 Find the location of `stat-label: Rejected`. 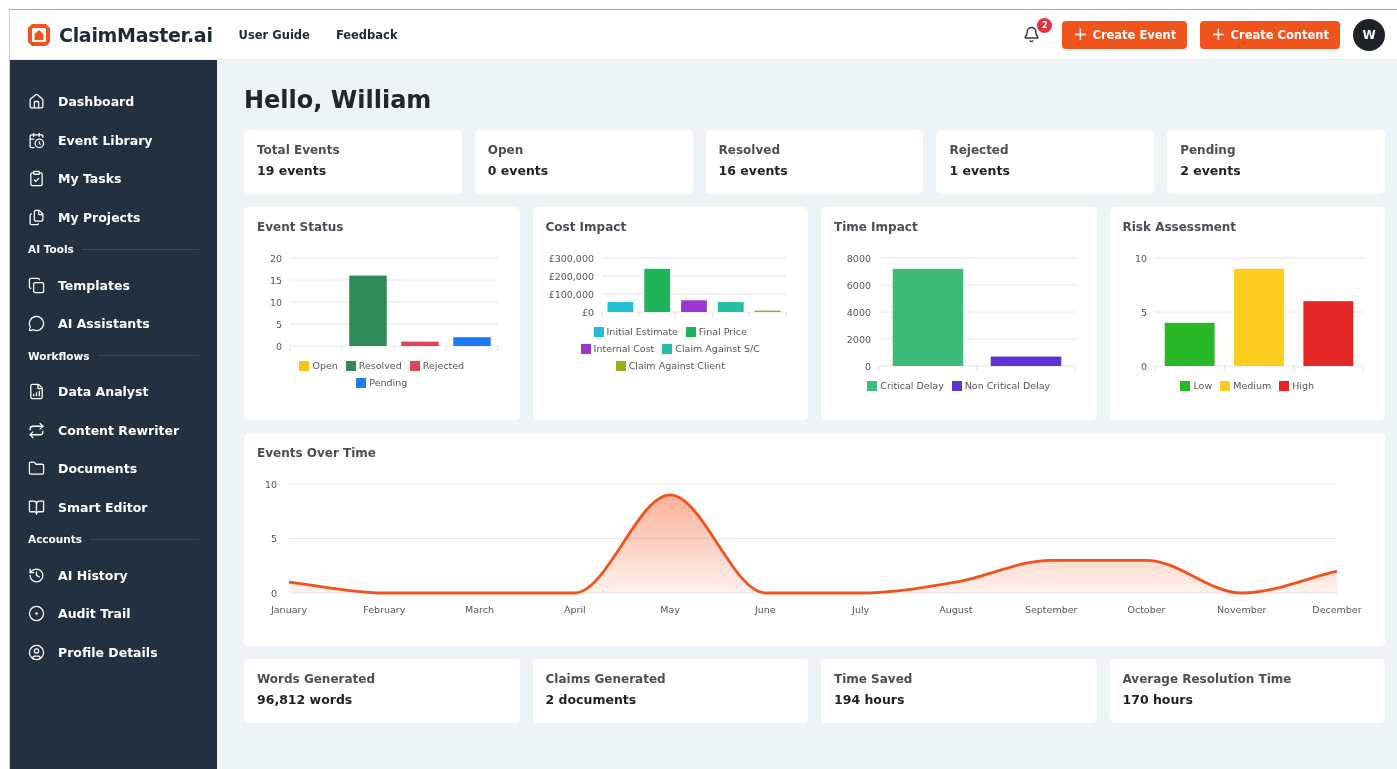

stat-label: Rejected is located at coordinates (979, 150).